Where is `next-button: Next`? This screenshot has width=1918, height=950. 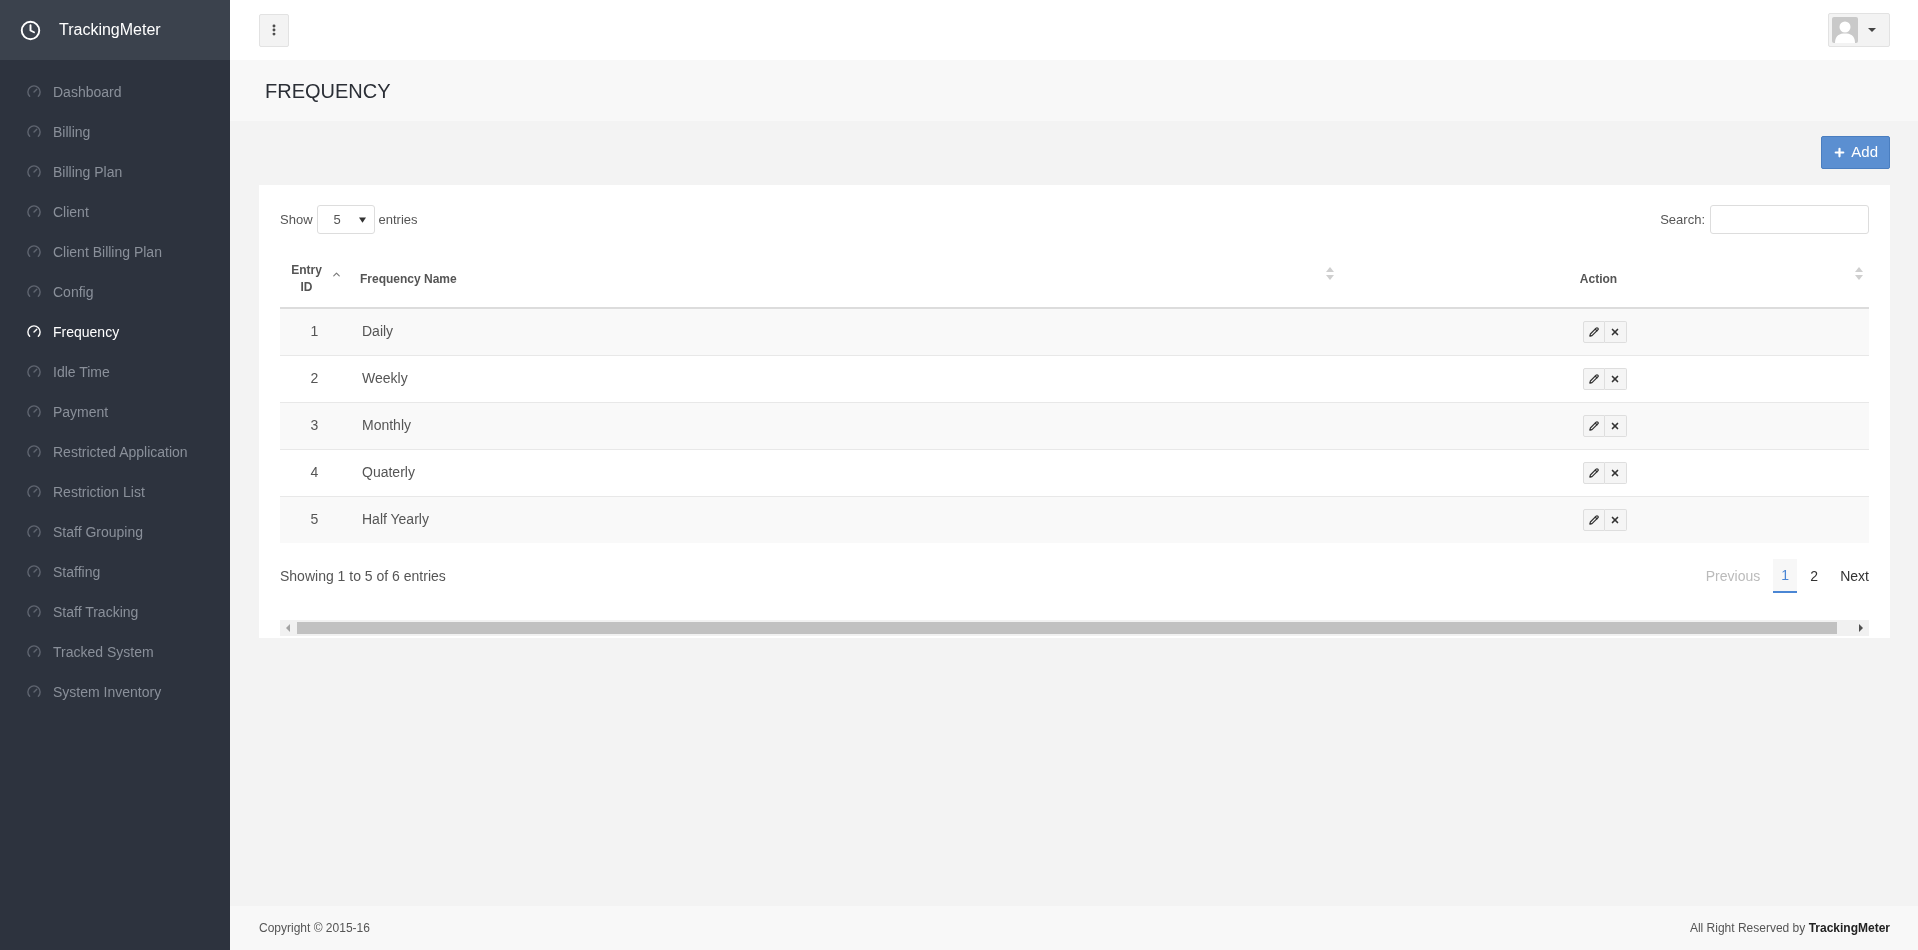 next-button: Next is located at coordinates (1854, 576).